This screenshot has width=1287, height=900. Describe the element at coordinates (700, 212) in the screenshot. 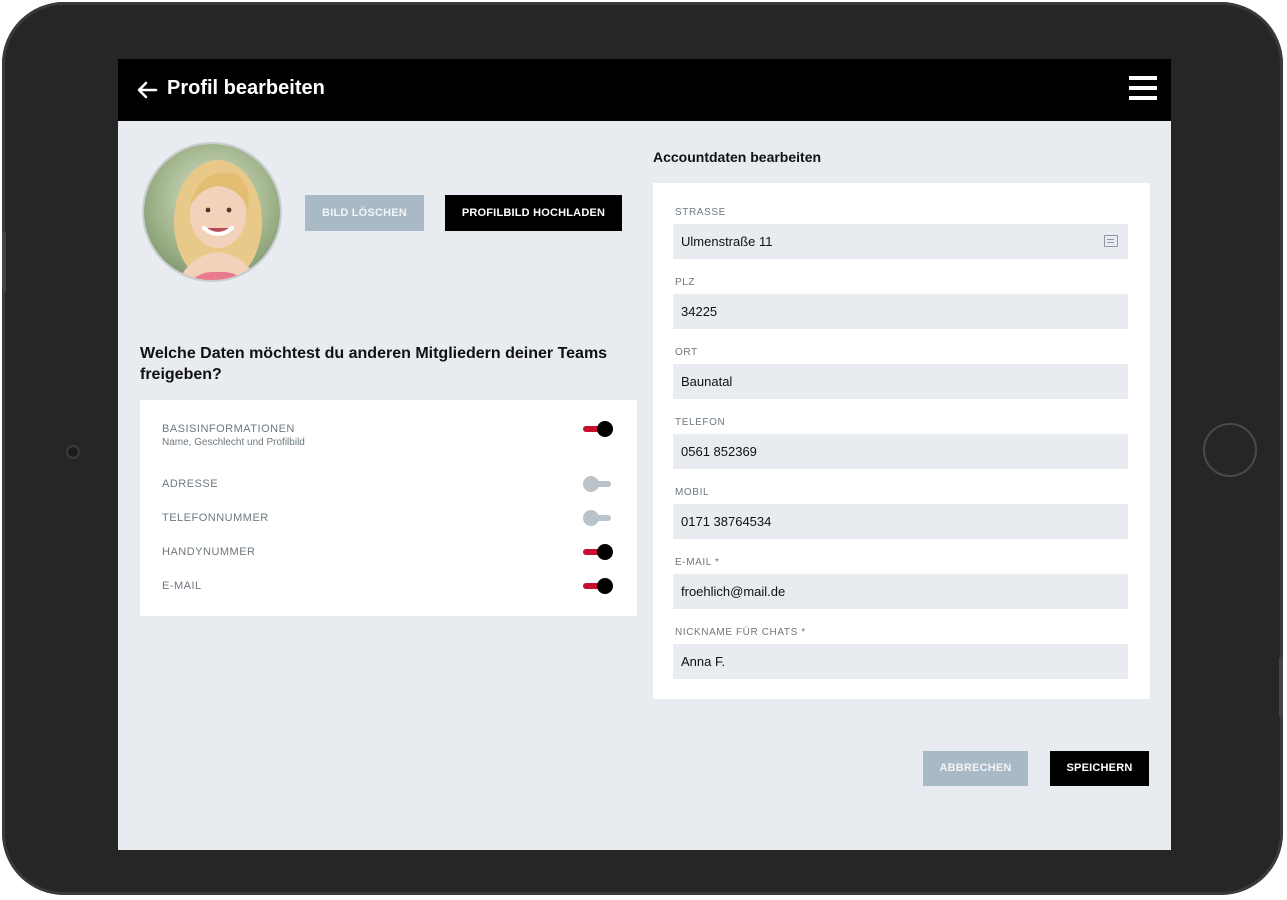

I see `street-label: STRASSE` at that location.